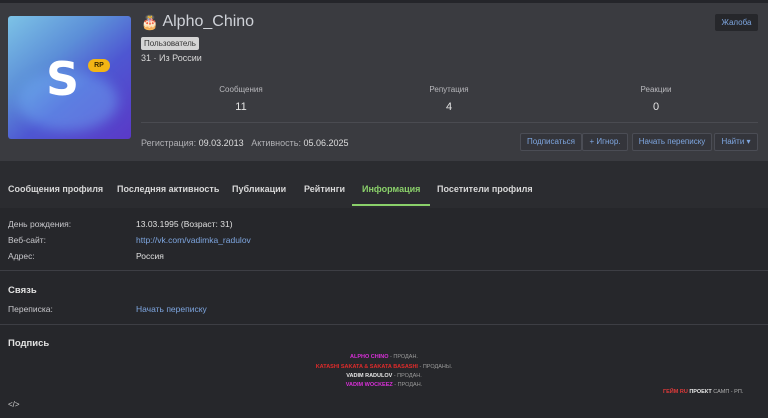 The height and width of the screenshot is (418, 768). What do you see at coordinates (326, 143) in the screenshot?
I see `activity-value: 05.06.2025` at bounding box center [326, 143].